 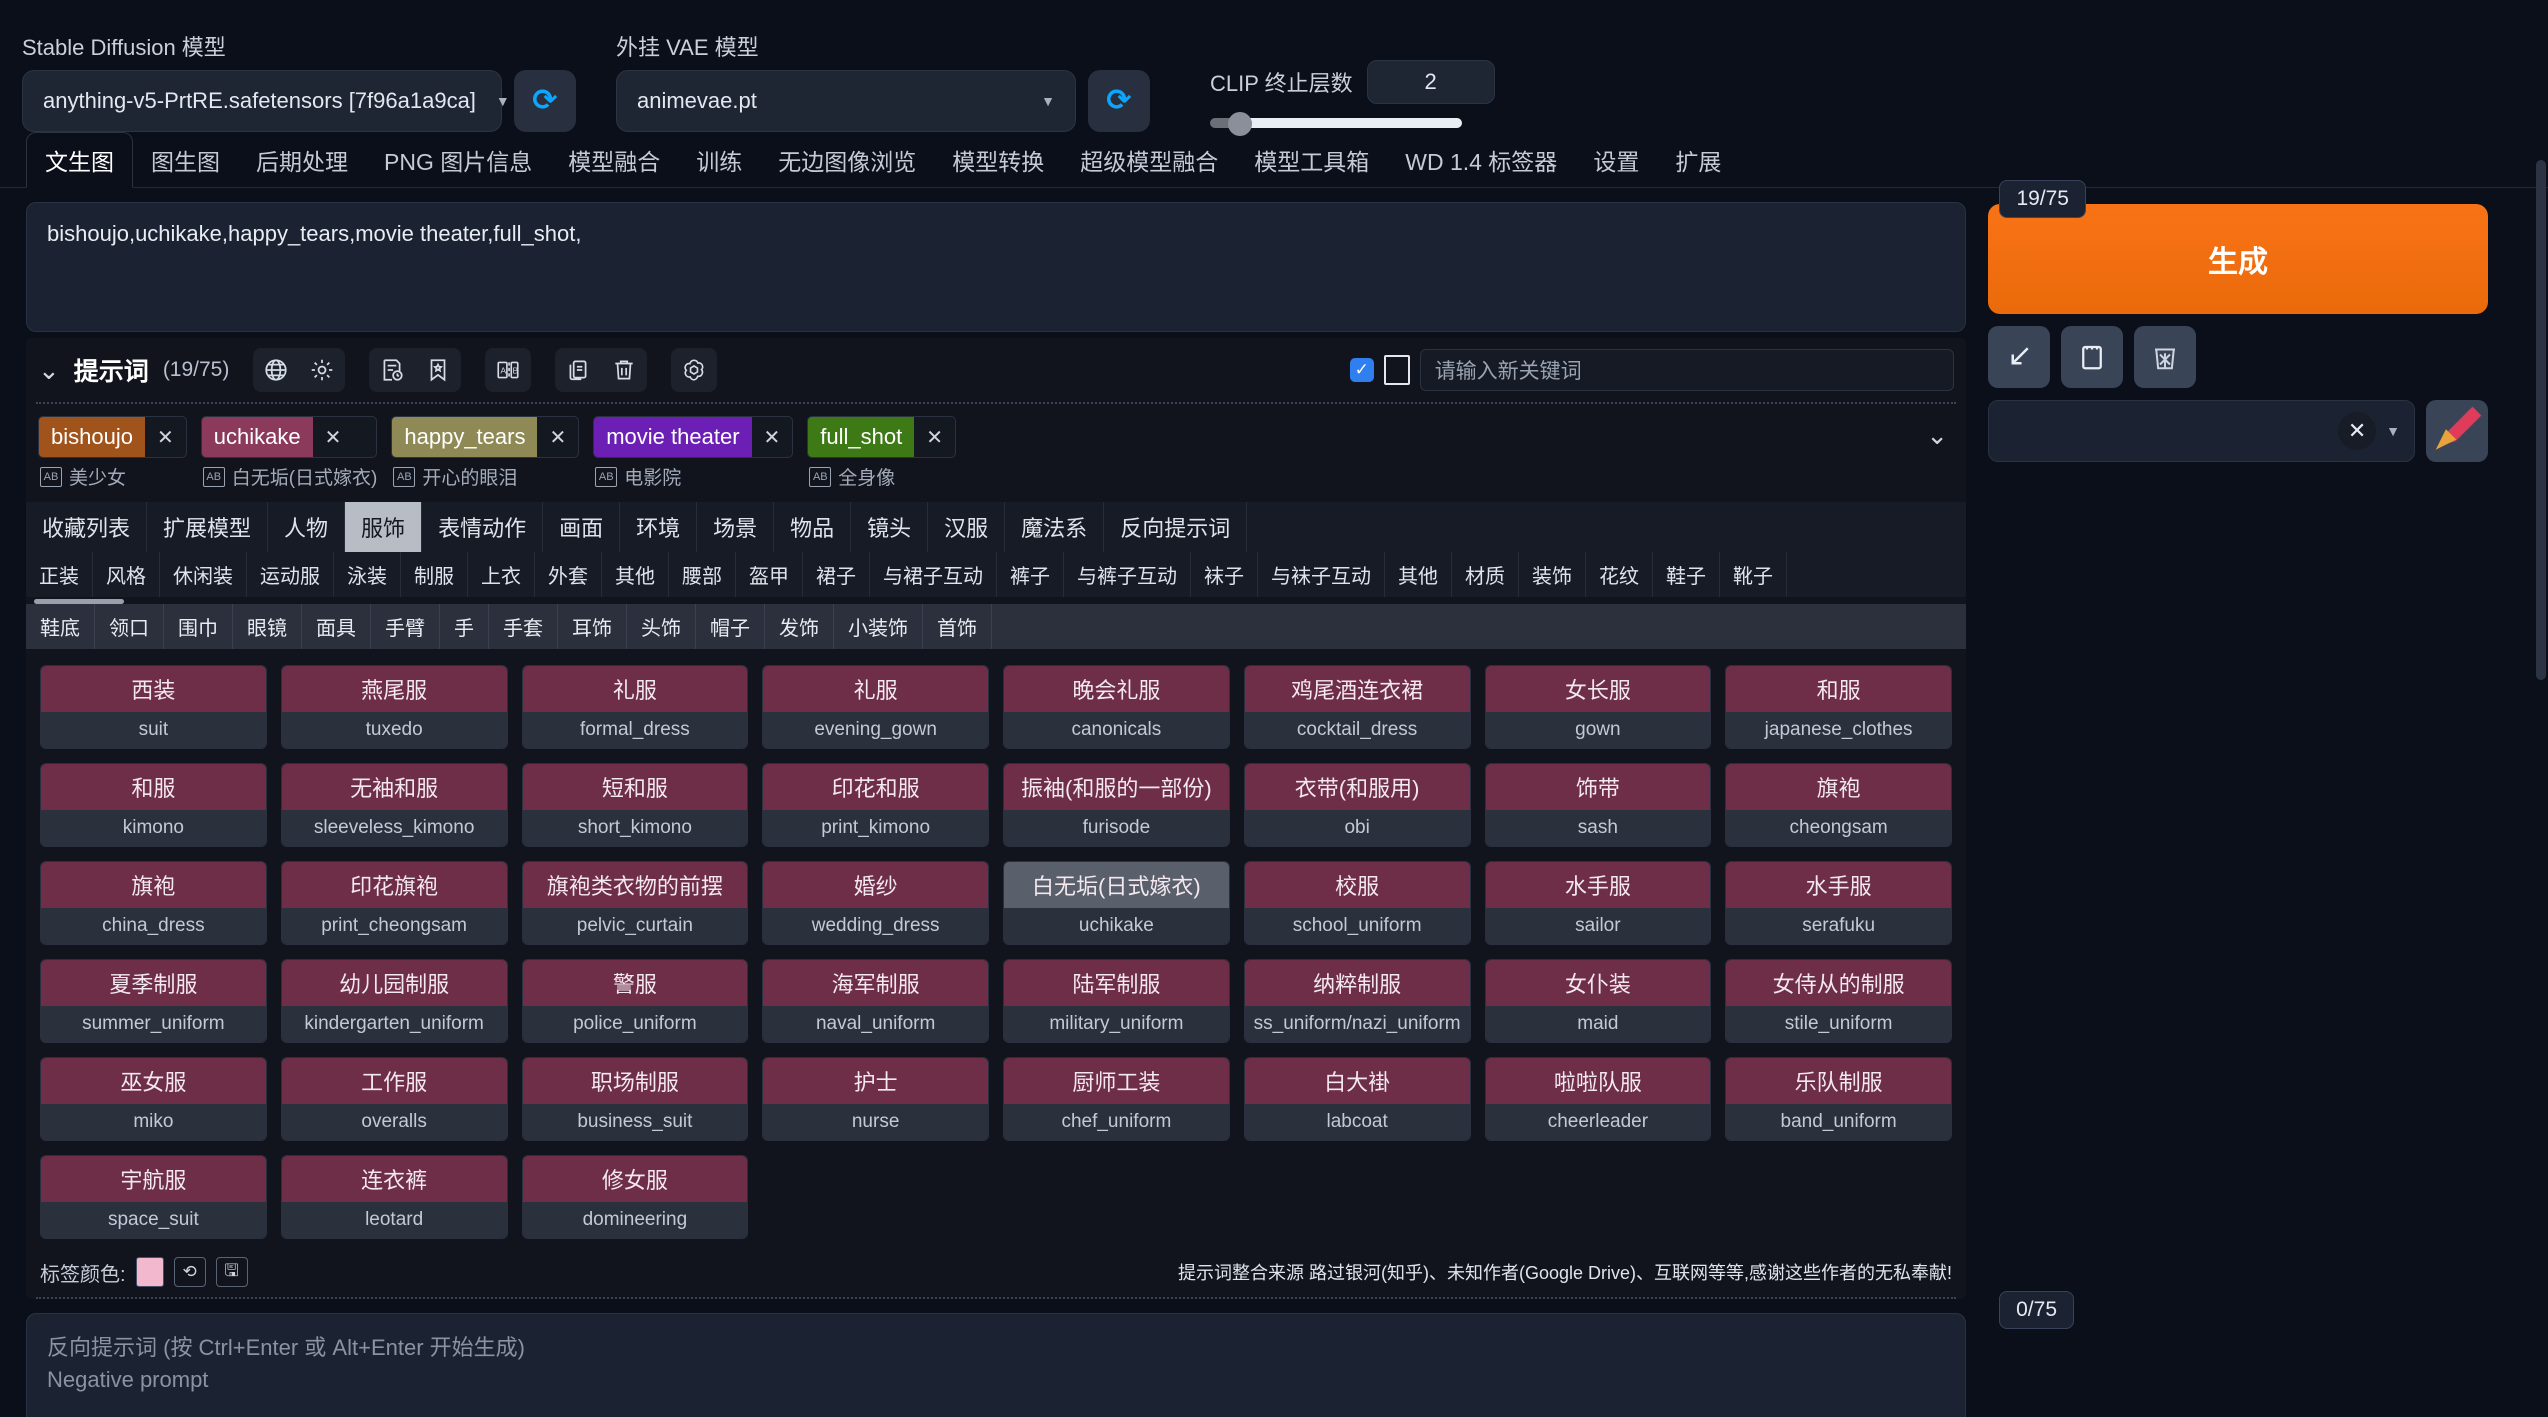 I want to click on history-icon, so click(x=392, y=370).